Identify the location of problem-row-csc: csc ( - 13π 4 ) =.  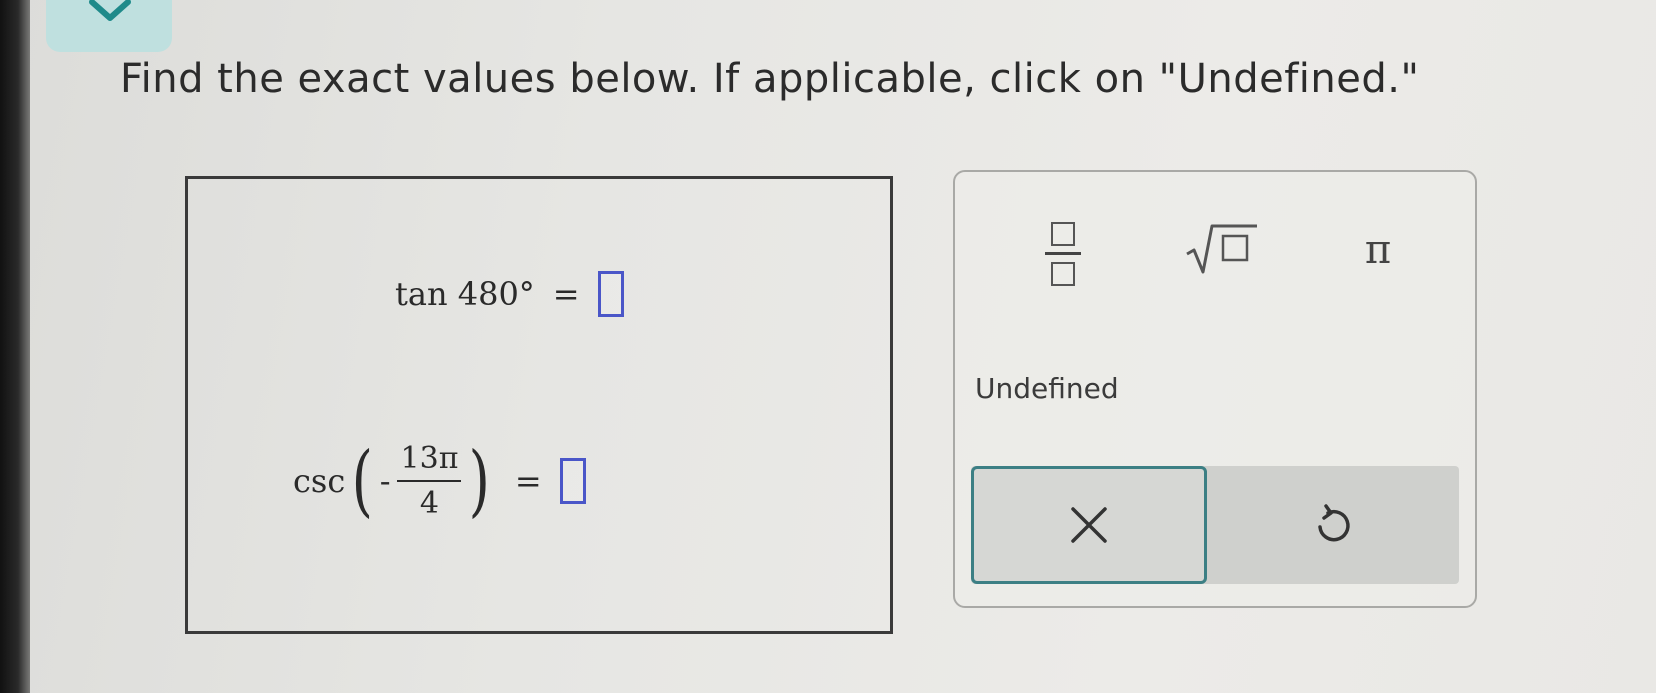
(439, 481).